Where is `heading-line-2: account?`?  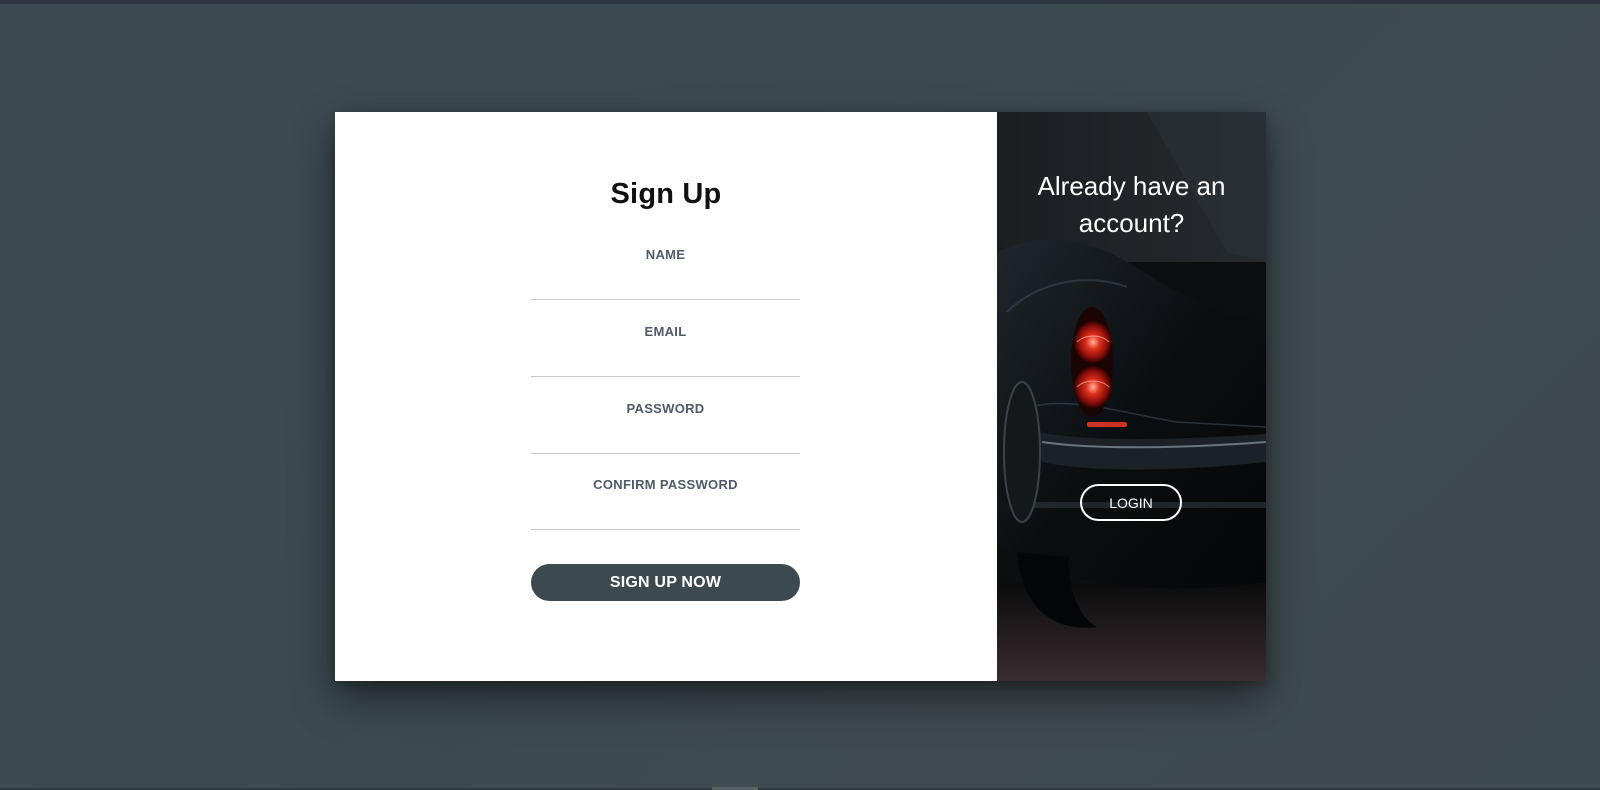
heading-line-2: account? is located at coordinates (1131, 223).